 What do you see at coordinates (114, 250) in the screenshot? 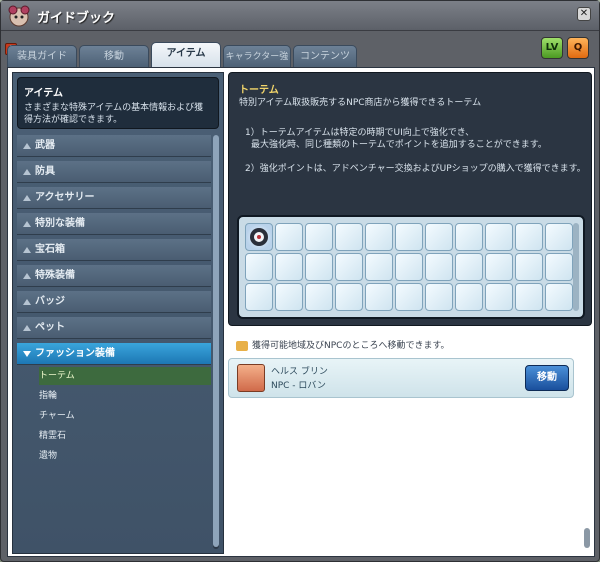
I see `category-jewel-box: 宝石箱` at bounding box center [114, 250].